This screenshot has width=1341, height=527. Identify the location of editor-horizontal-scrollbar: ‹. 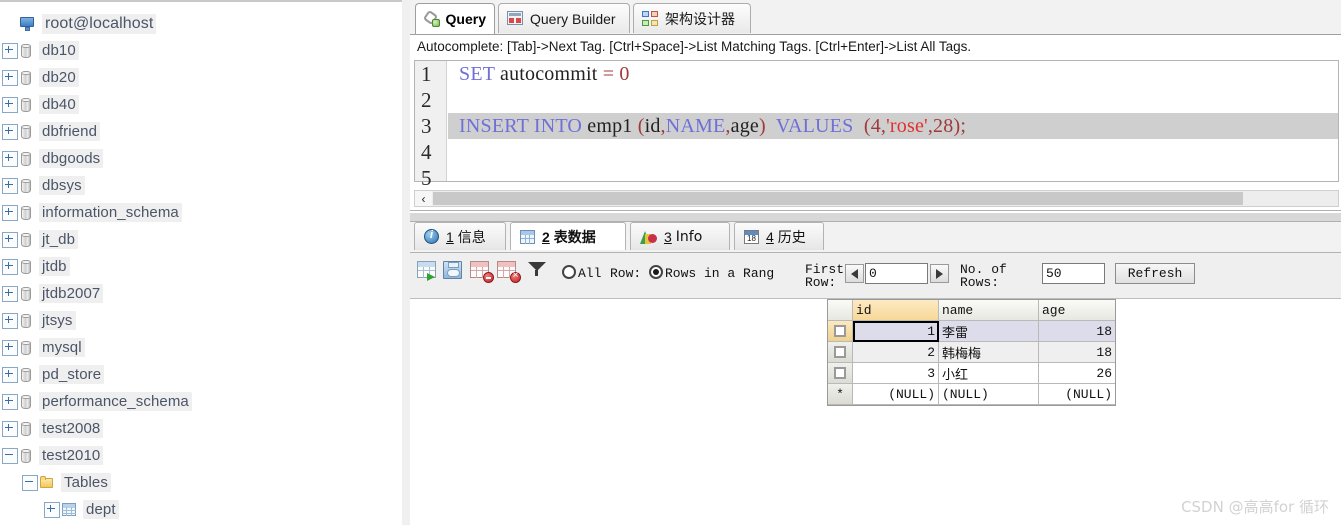
(876, 198).